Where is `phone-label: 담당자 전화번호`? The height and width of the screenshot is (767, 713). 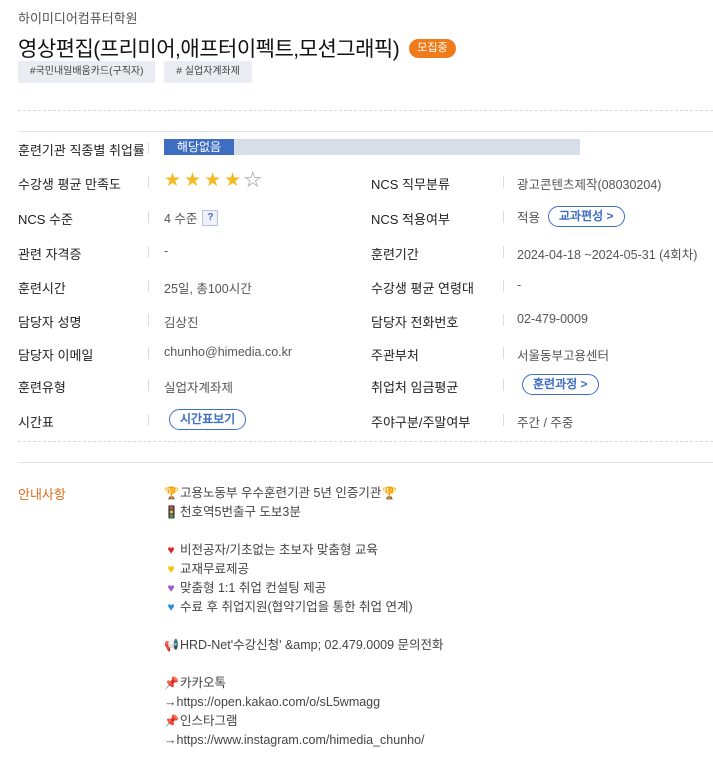 phone-label: 담당자 전화번호 is located at coordinates (415, 322).